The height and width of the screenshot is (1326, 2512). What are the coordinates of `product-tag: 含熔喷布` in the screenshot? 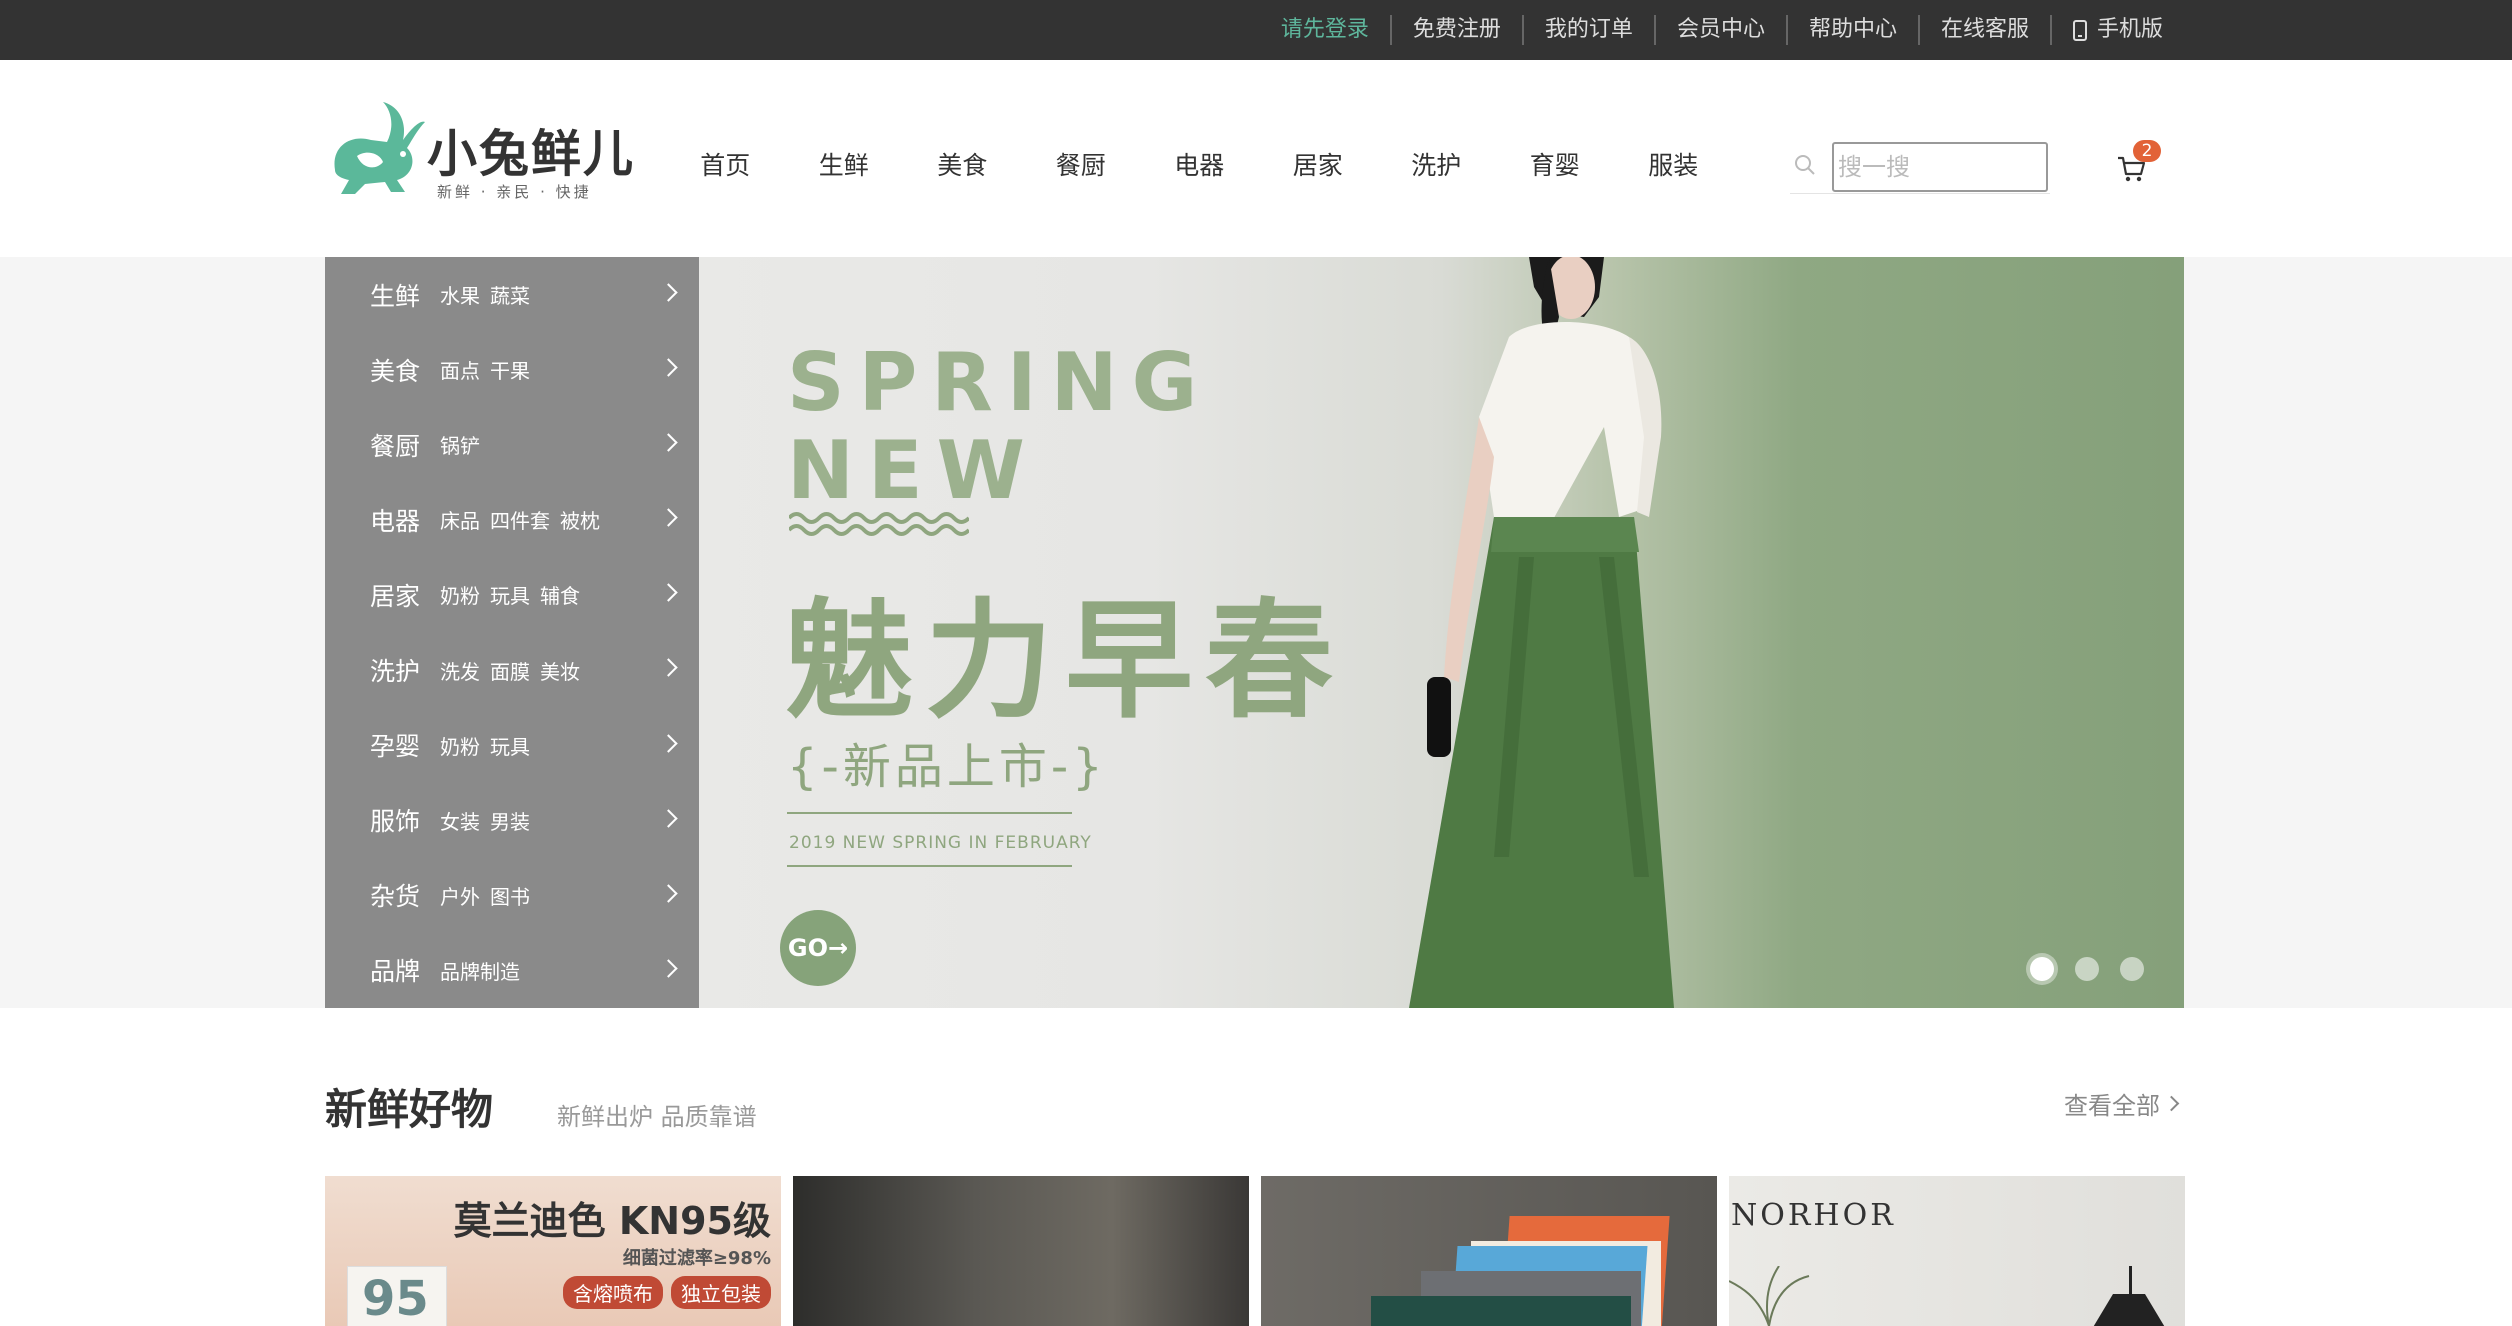 It's located at (613, 1292).